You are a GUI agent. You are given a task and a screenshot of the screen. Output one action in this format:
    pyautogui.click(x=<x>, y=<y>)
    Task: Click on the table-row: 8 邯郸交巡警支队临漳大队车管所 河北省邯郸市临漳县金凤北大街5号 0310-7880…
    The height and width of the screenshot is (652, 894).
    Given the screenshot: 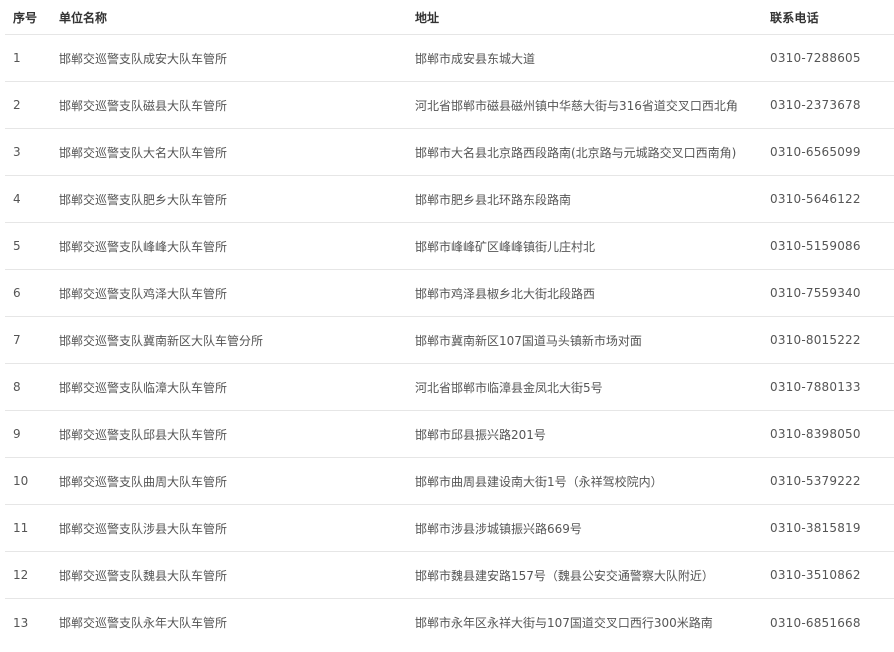 What is the action you would take?
    pyautogui.click(x=449, y=387)
    